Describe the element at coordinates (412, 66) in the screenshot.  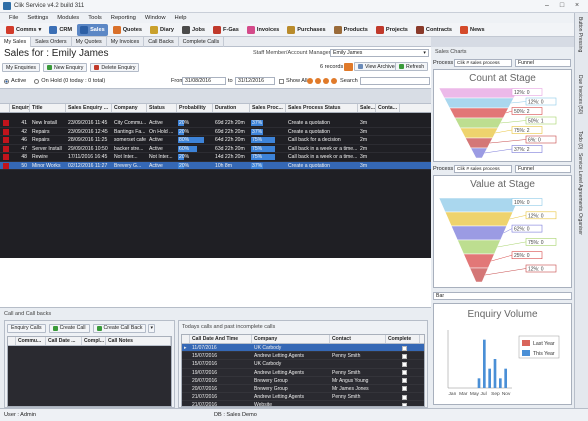
I see `refresh-button: Refresh` at that location.